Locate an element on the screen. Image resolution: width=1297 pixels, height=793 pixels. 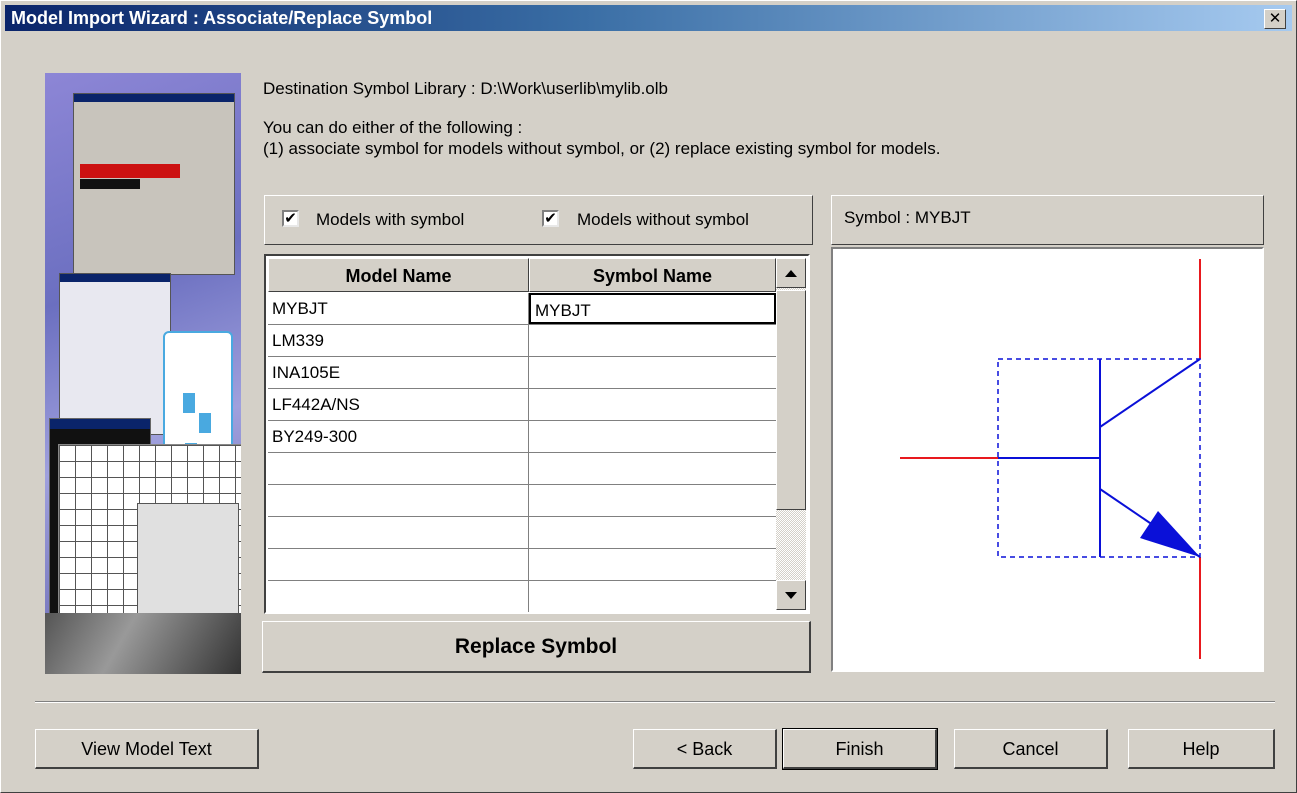
help-button: Help is located at coordinates (1201, 749).